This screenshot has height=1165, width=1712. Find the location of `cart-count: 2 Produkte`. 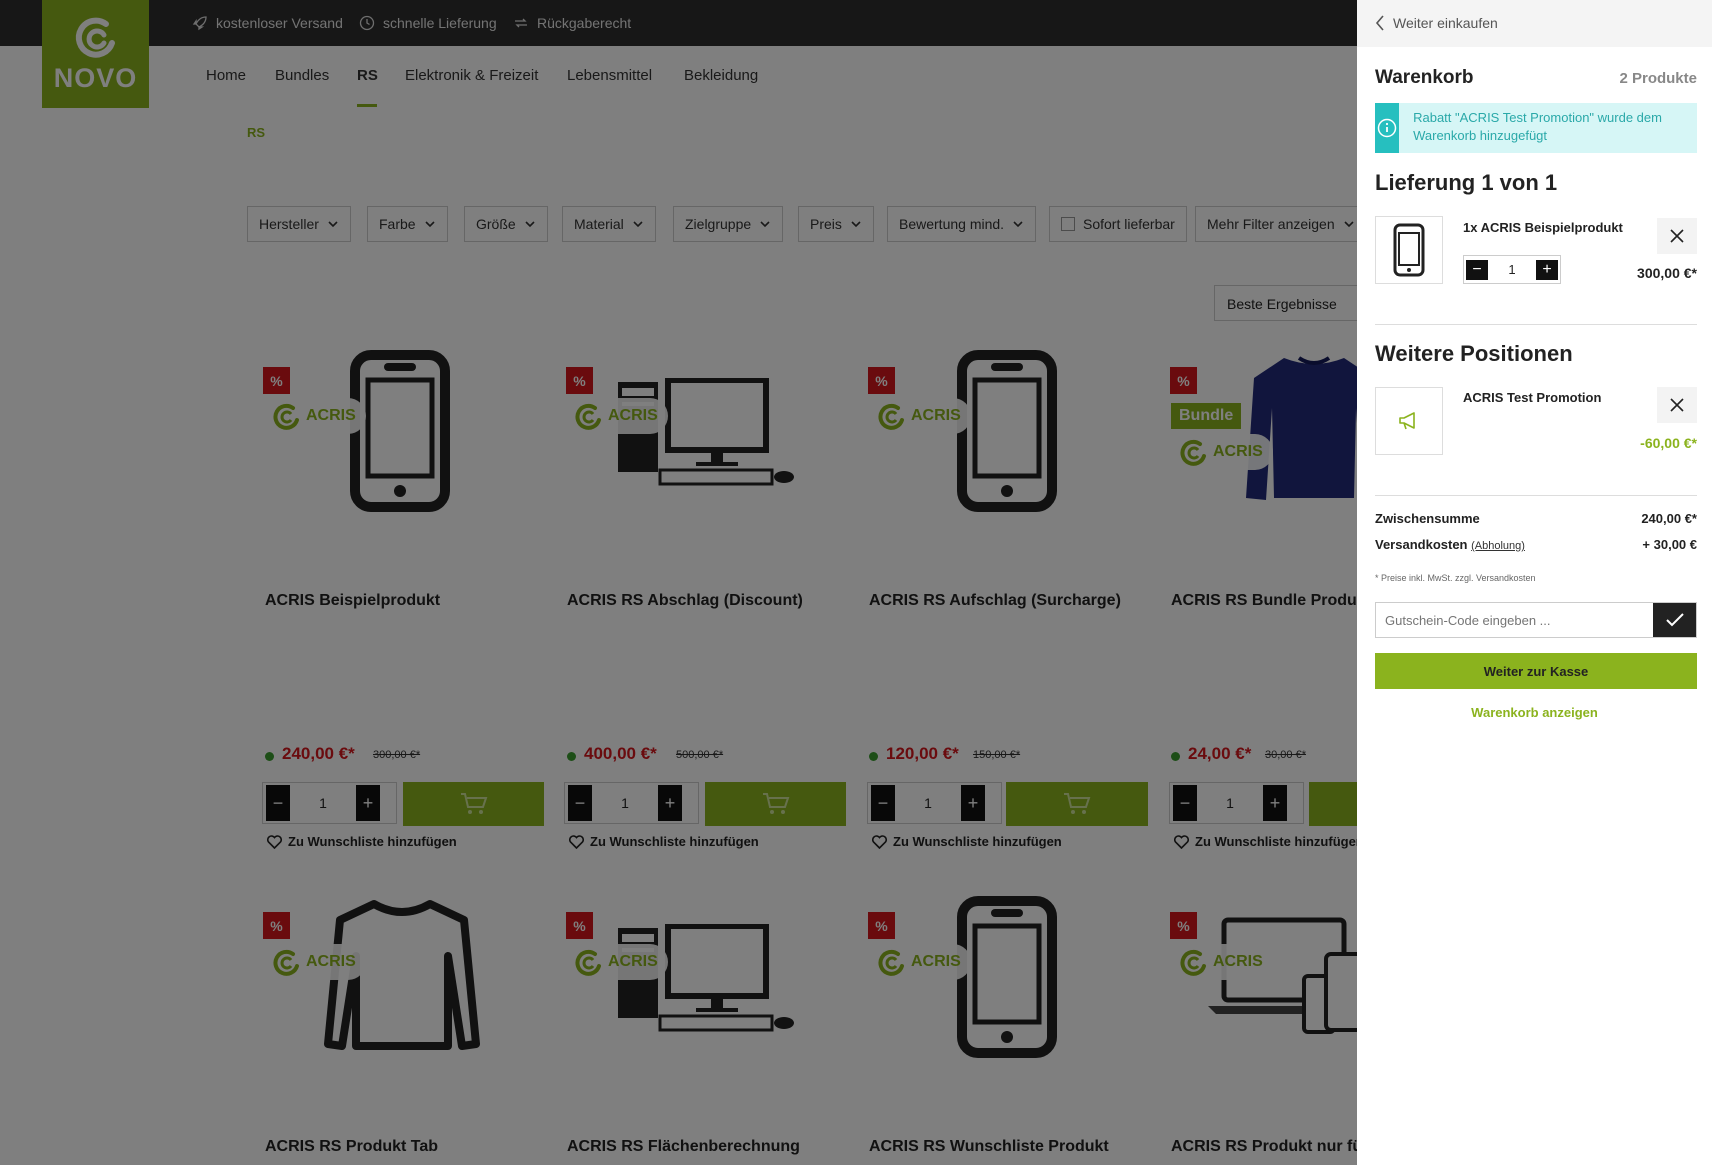

cart-count: 2 Produkte is located at coordinates (1658, 78).